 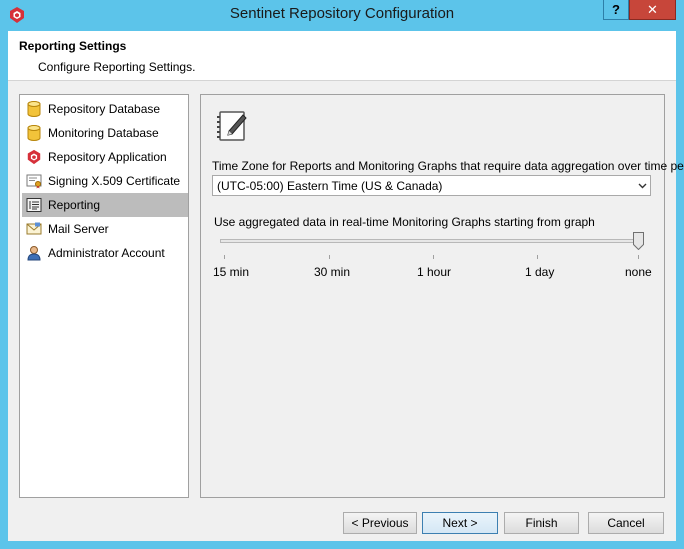 I want to click on nav-item-monitoring-database: Monitoring Database, so click(x=105, y=133).